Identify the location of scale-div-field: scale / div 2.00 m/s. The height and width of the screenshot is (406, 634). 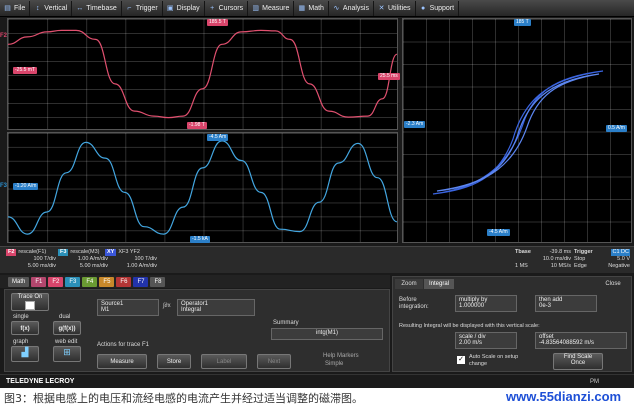
(486, 340).